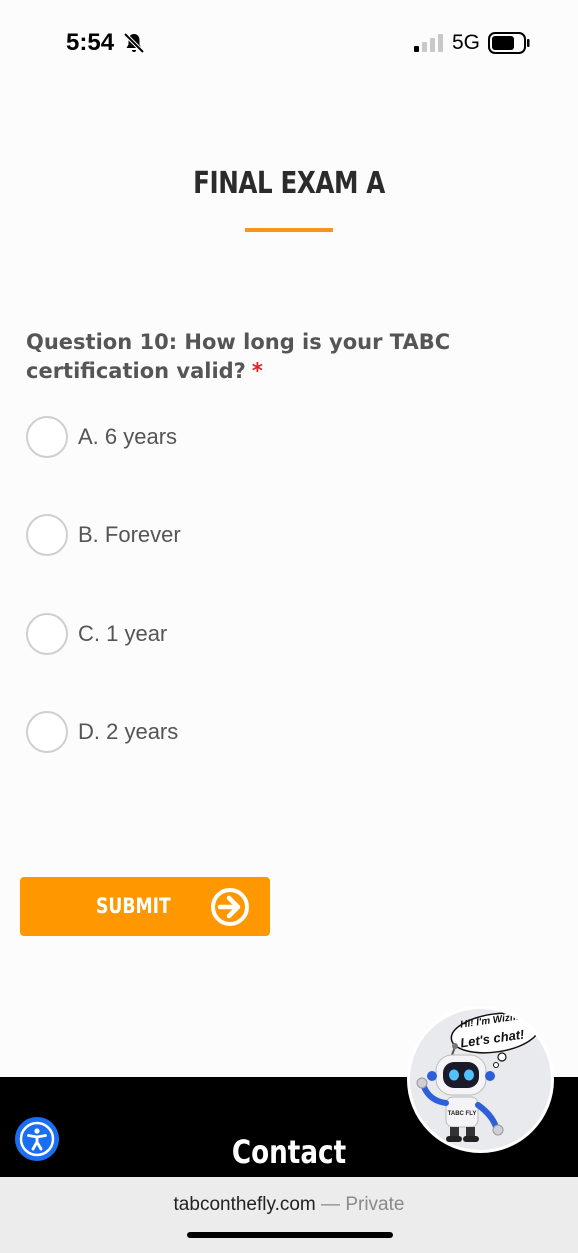  What do you see at coordinates (289, 183) in the screenshot?
I see `page-title: FINAL EXAM A` at bounding box center [289, 183].